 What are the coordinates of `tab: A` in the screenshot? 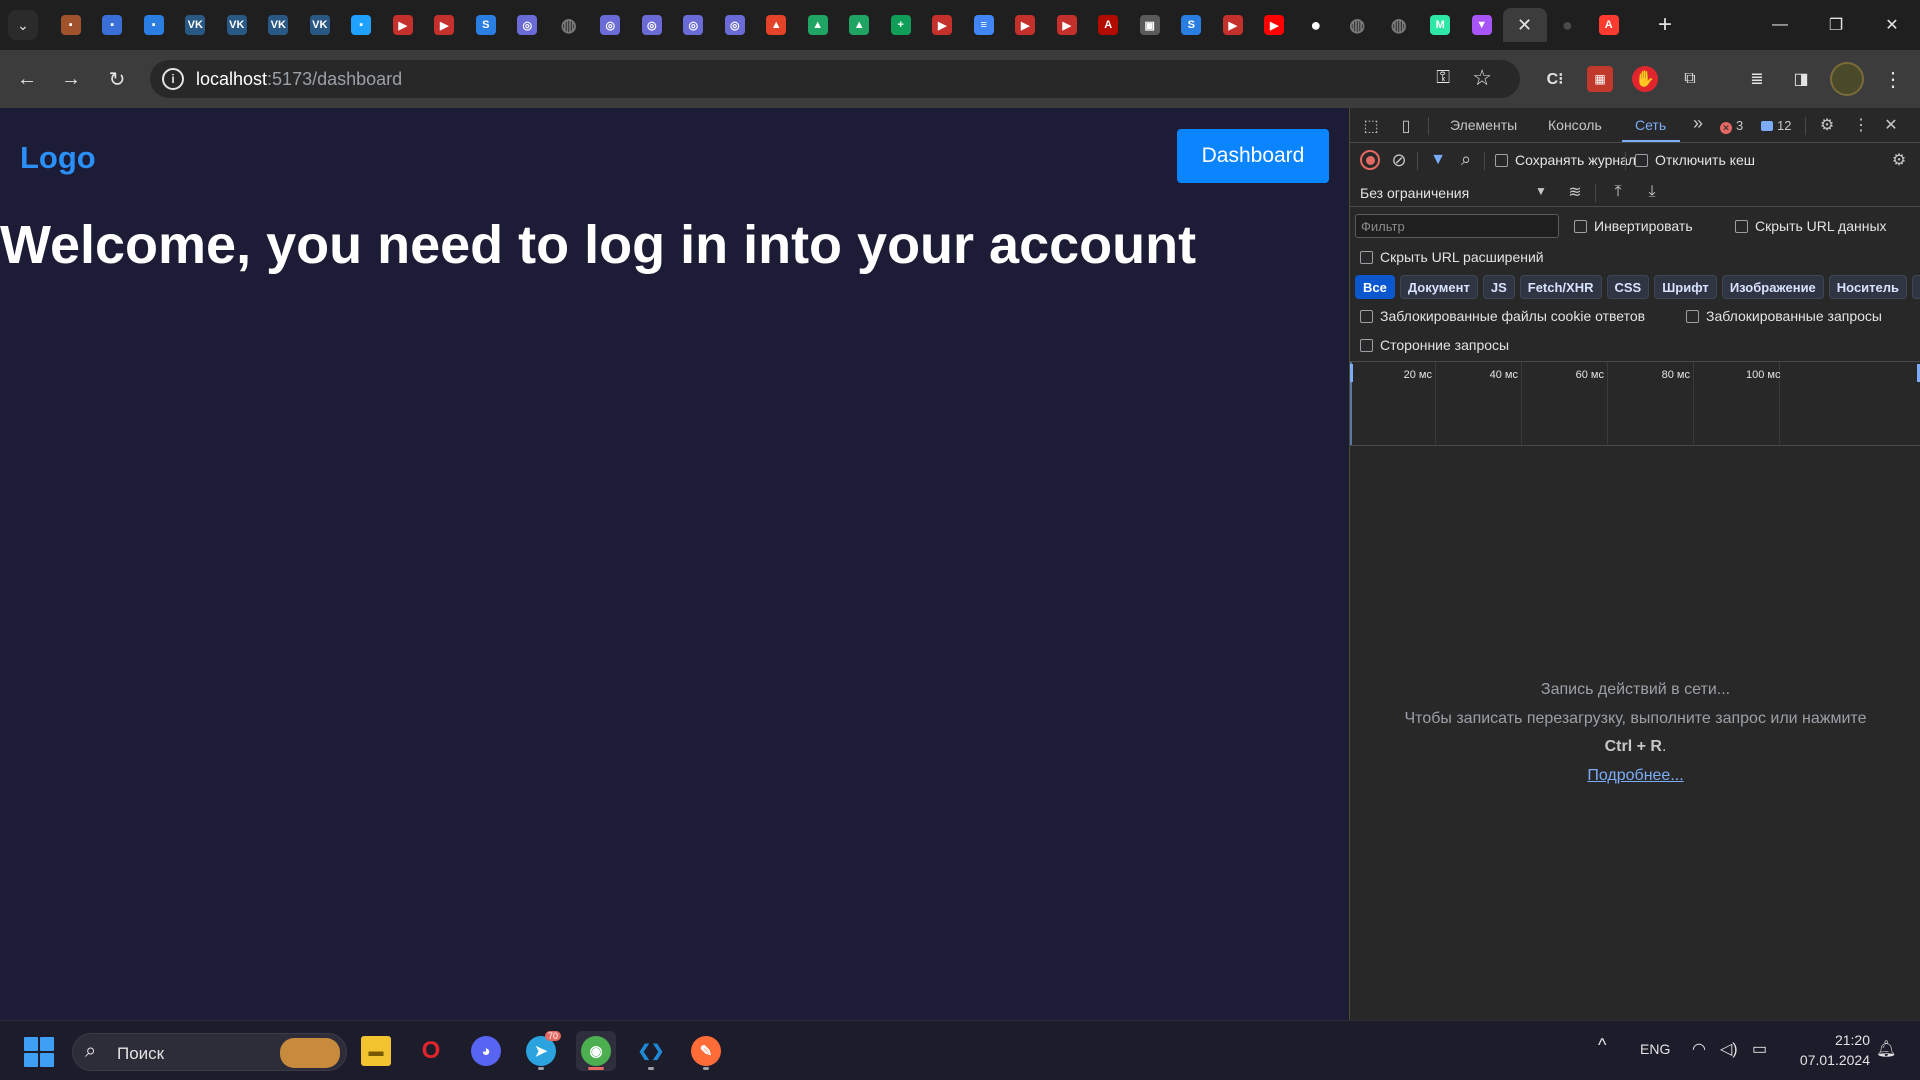 It's located at (1609, 25).